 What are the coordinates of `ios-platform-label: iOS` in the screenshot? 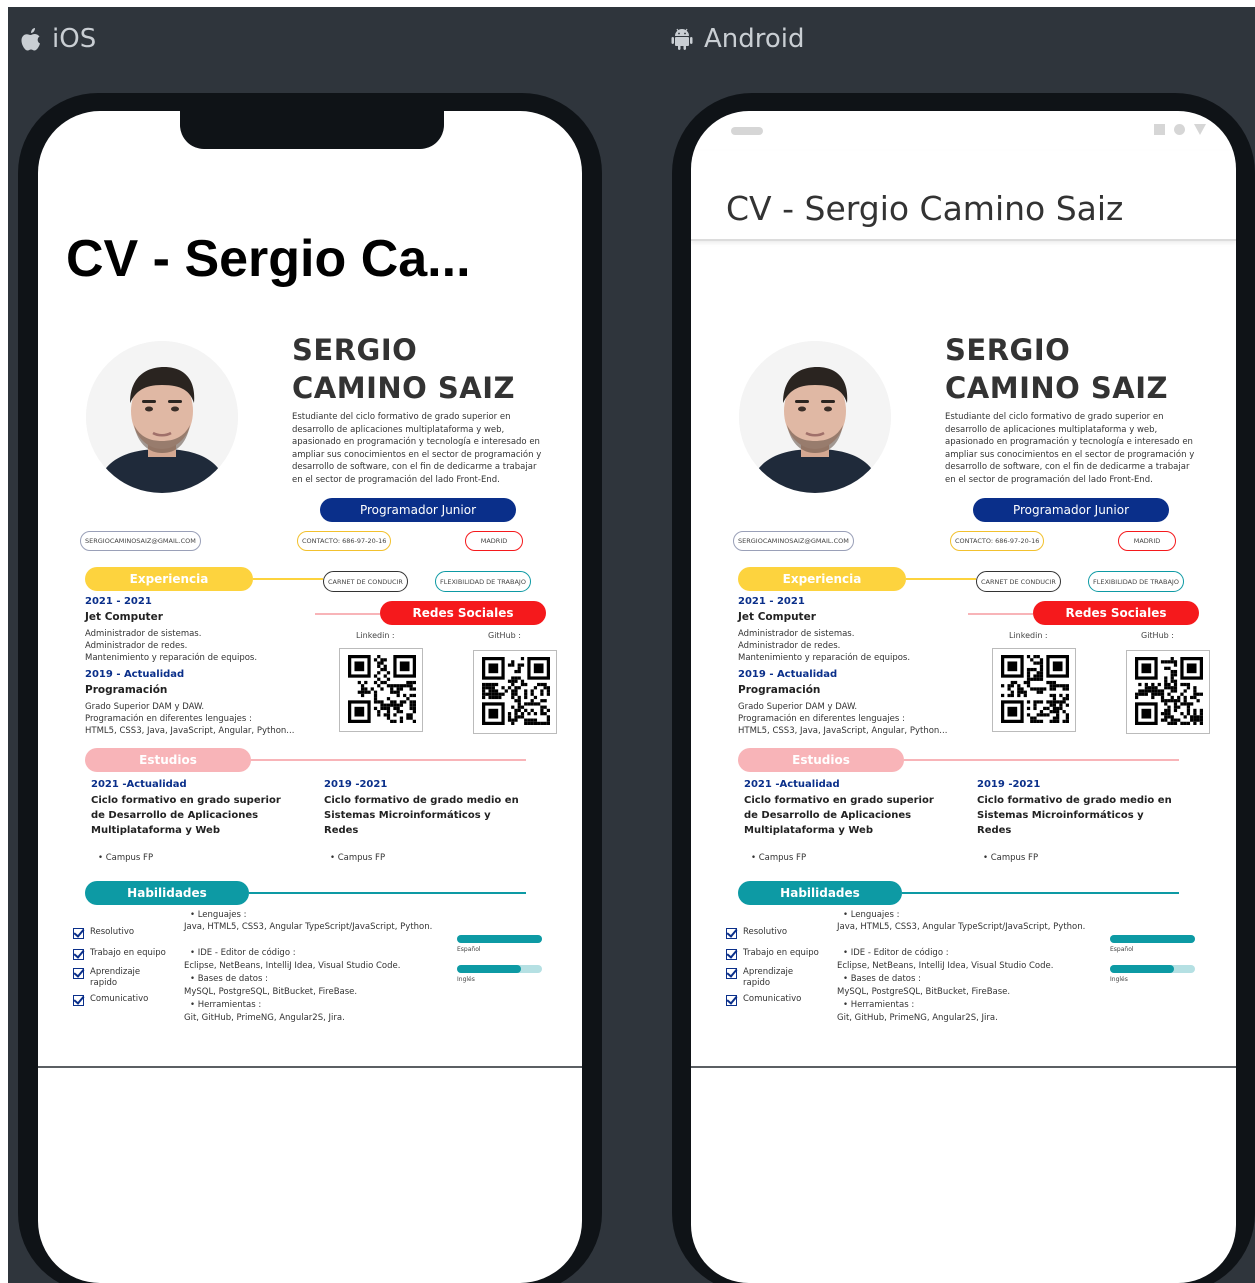 It's located at (58, 39).